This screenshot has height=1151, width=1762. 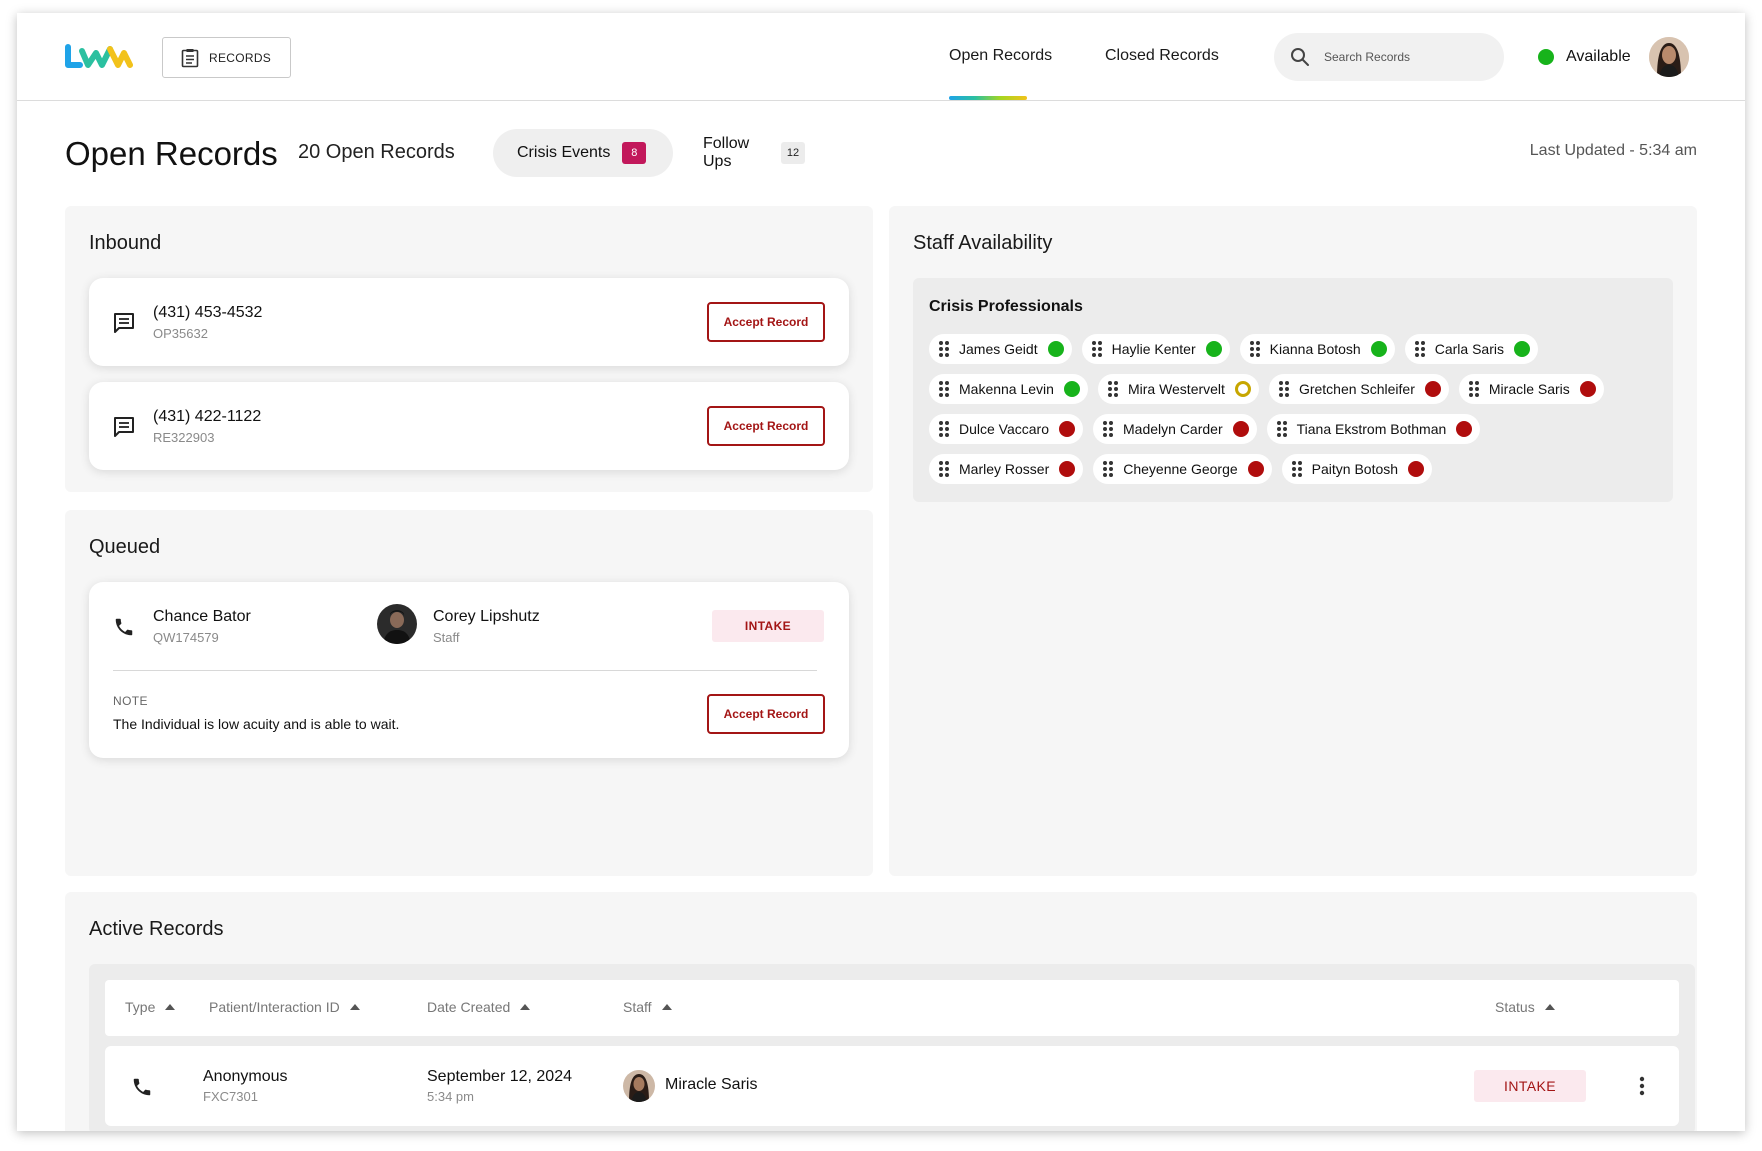 I want to click on staff-name: Miracle Saris, so click(x=1529, y=389).